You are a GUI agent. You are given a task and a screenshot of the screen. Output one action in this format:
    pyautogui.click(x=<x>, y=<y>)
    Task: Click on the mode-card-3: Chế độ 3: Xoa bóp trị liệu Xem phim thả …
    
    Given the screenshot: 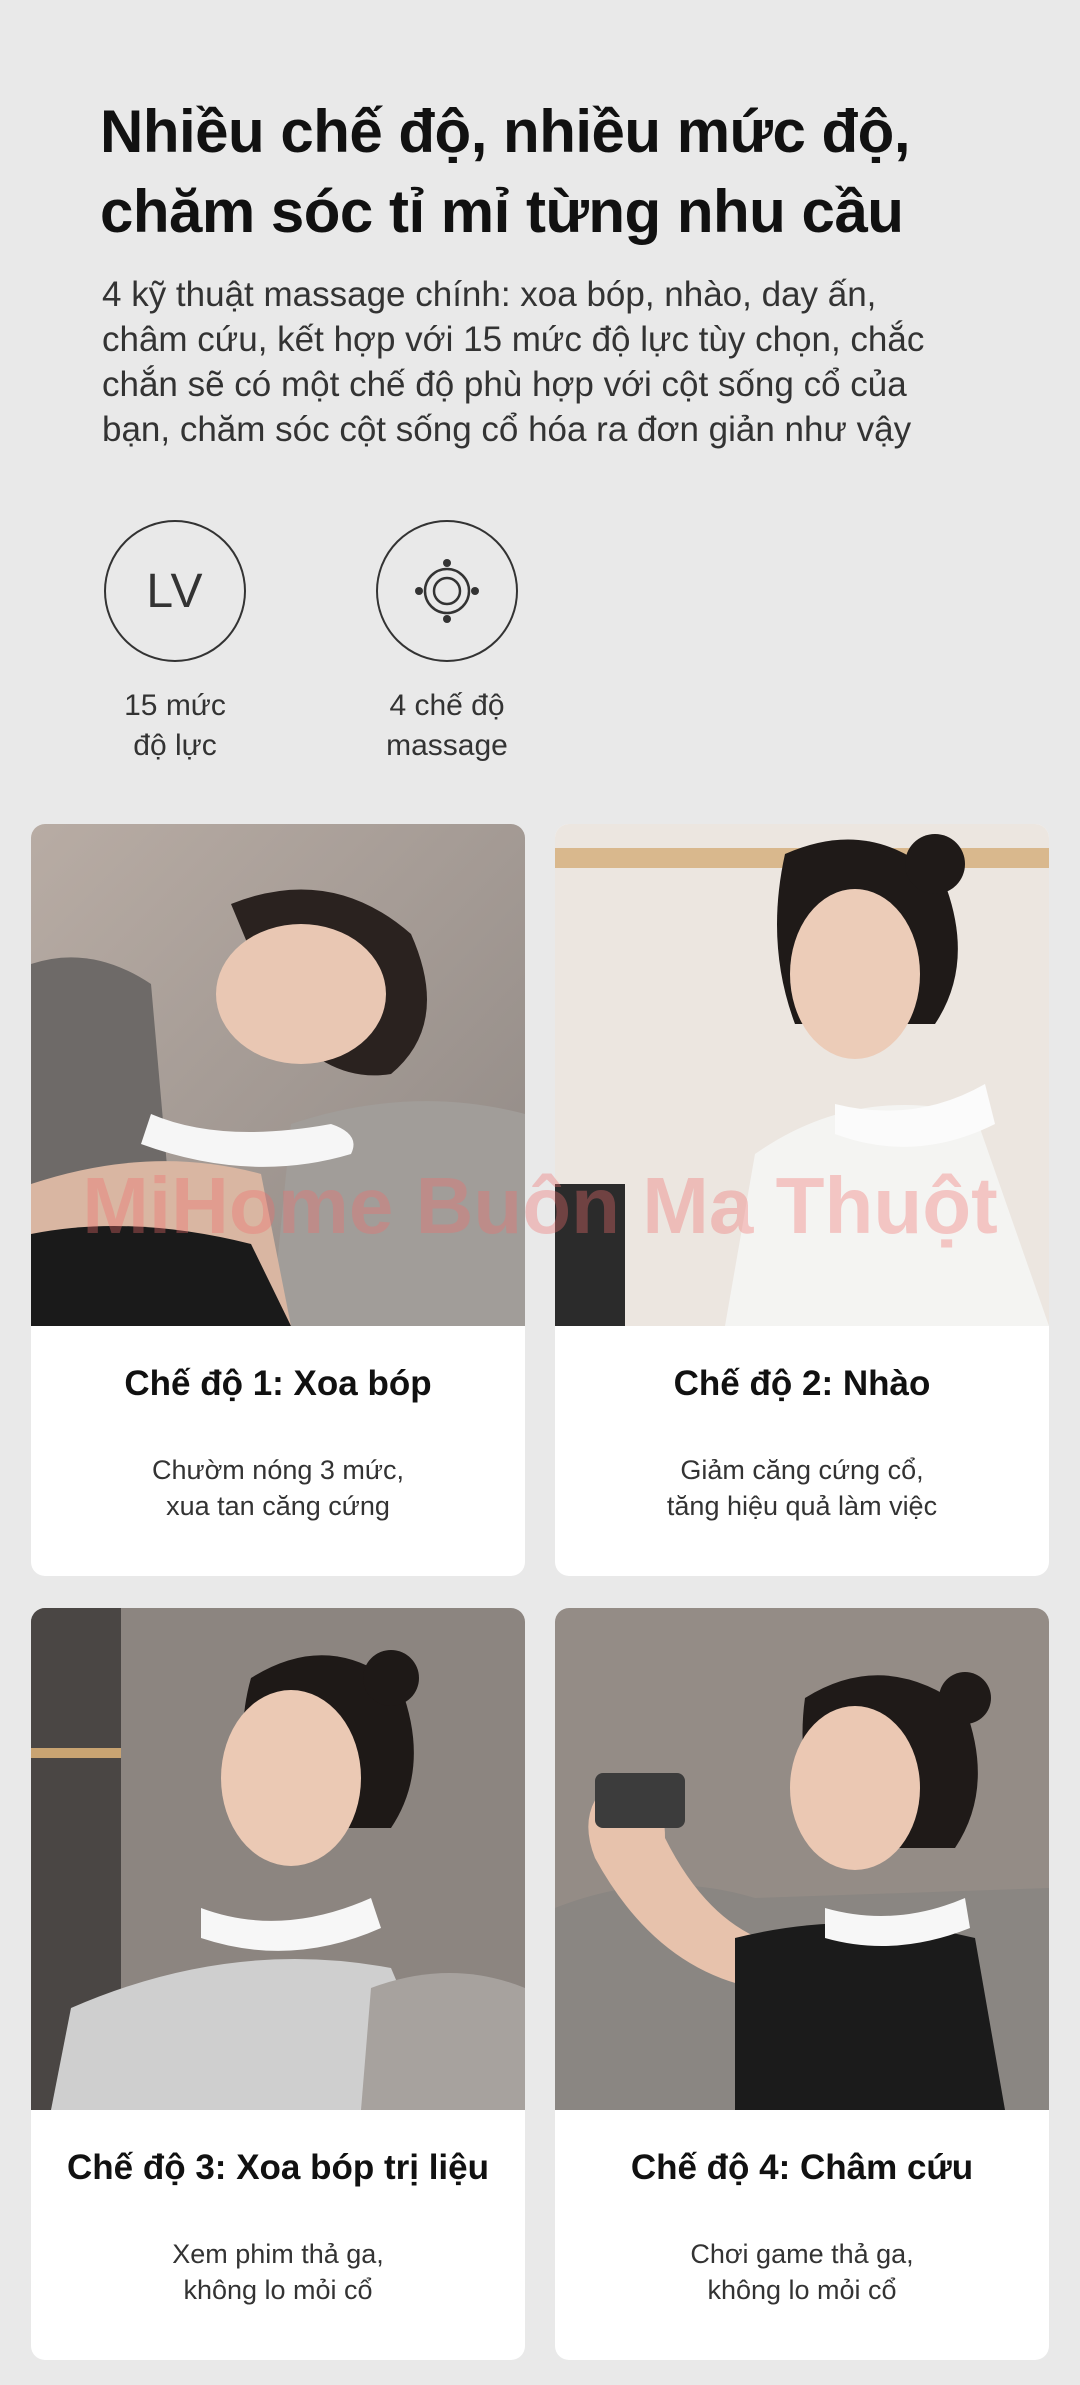 What is the action you would take?
    pyautogui.click(x=278, y=1984)
    